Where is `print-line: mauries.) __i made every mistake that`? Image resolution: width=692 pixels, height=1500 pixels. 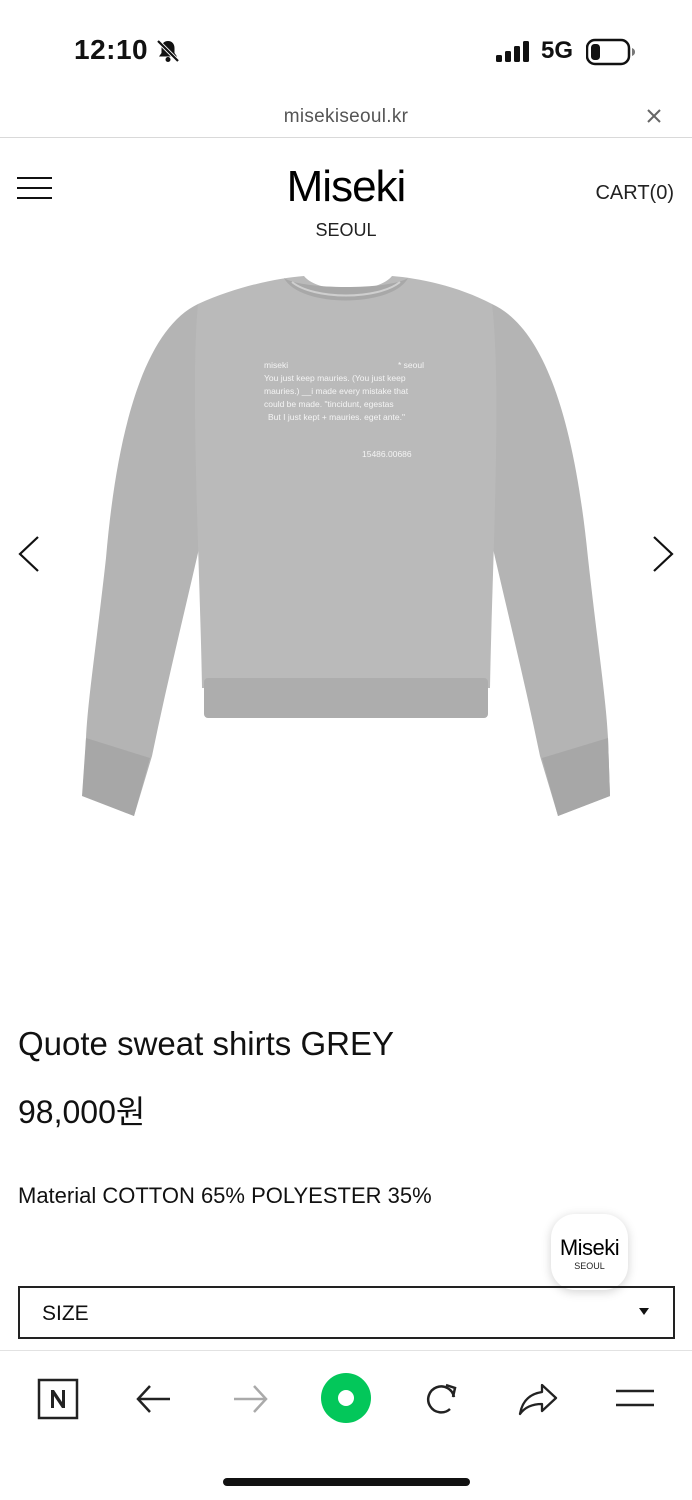
print-line: mauries.) __i made every mistake that is located at coordinates (336, 391).